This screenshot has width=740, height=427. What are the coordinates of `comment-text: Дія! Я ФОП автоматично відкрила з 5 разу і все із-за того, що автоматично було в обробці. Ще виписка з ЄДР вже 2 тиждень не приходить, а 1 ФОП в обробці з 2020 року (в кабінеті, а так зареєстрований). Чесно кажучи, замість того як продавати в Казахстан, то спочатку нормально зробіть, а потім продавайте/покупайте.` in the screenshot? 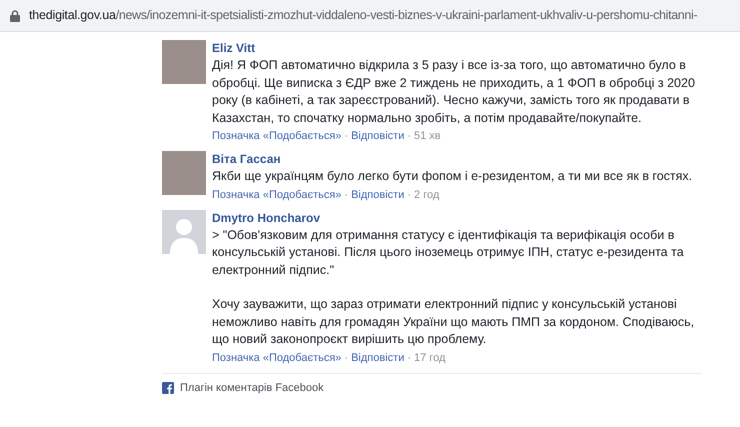 It's located at (454, 92).